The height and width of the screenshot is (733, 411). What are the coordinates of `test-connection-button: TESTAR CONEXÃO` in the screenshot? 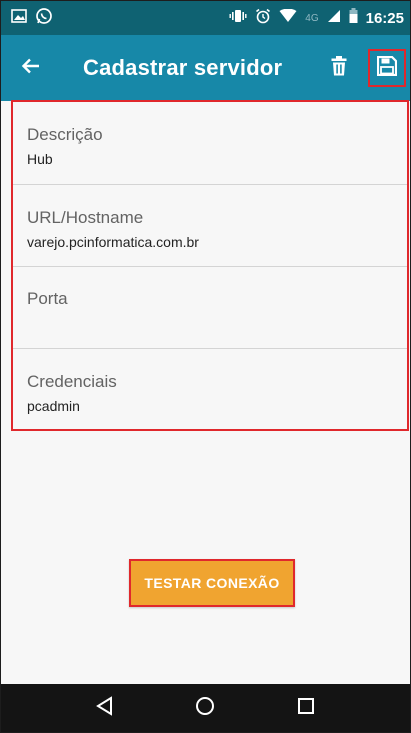 It's located at (212, 583).